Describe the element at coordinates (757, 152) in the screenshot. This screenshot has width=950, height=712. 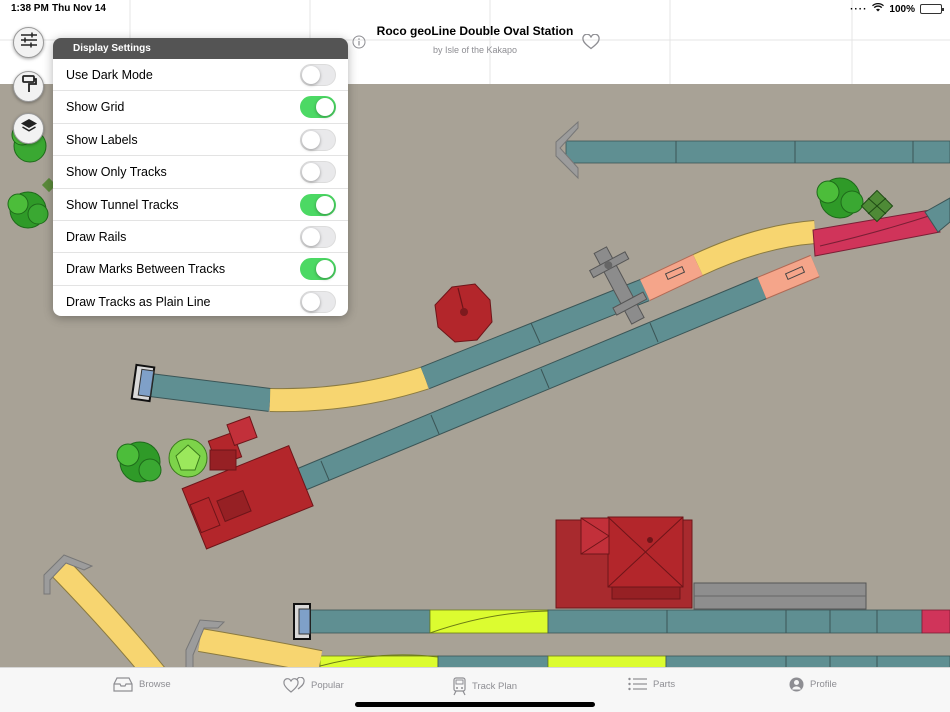
I see `track-straight-top` at that location.